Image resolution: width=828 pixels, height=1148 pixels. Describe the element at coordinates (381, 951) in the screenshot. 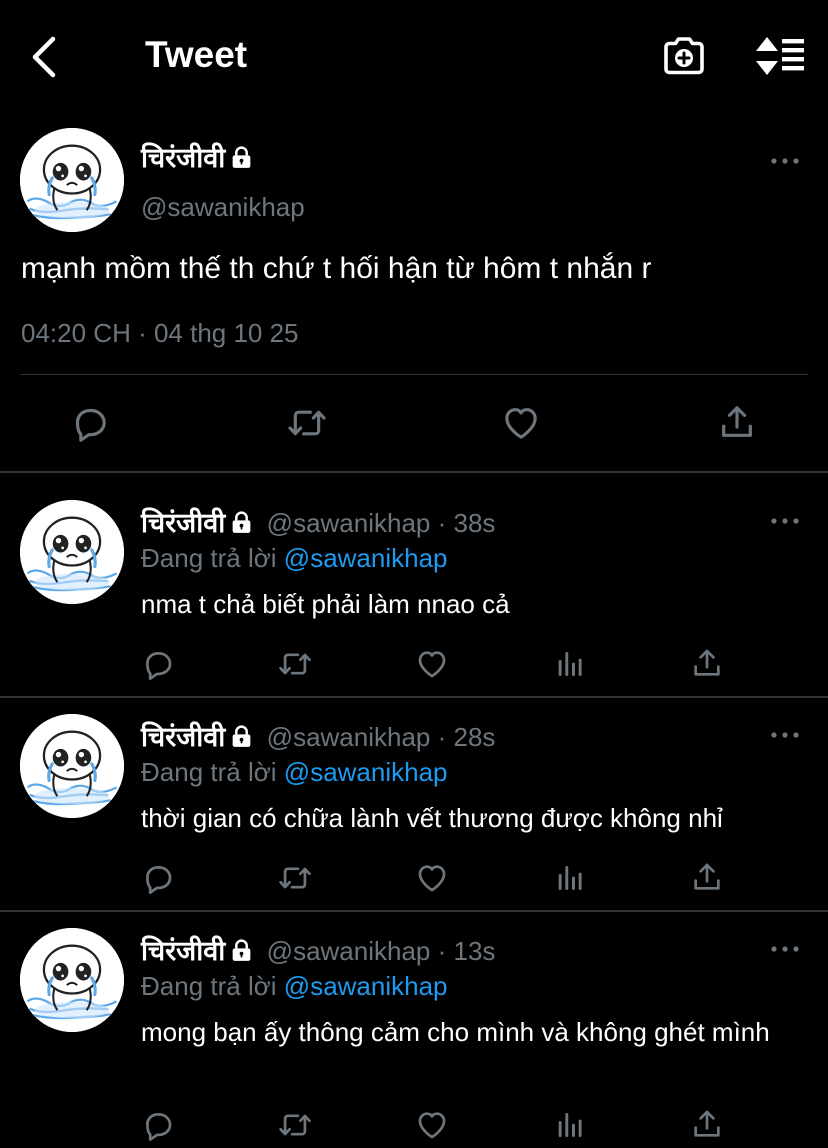

I see `handle-time: @sawanikhap · 13s` at that location.